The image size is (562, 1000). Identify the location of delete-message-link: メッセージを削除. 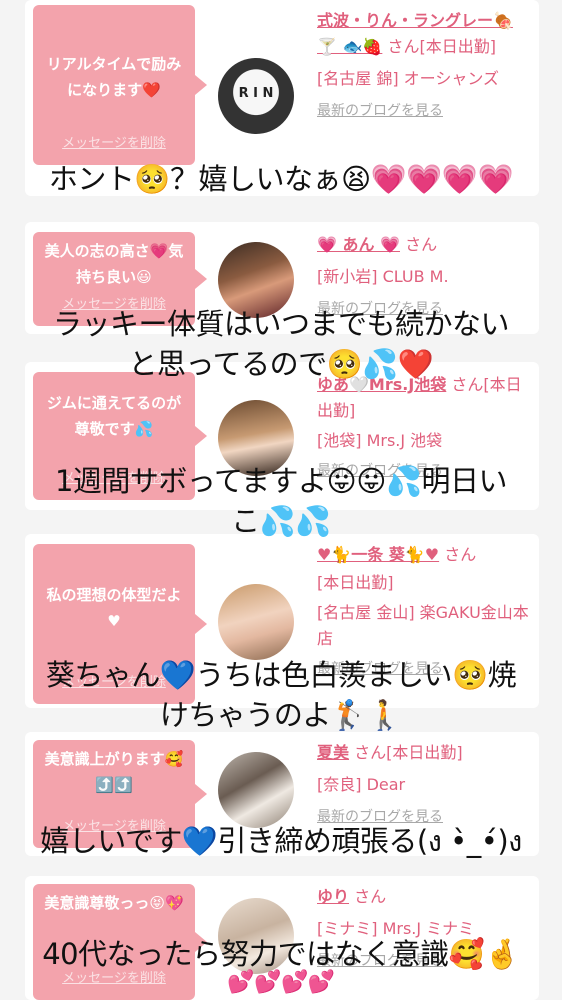
(114, 144).